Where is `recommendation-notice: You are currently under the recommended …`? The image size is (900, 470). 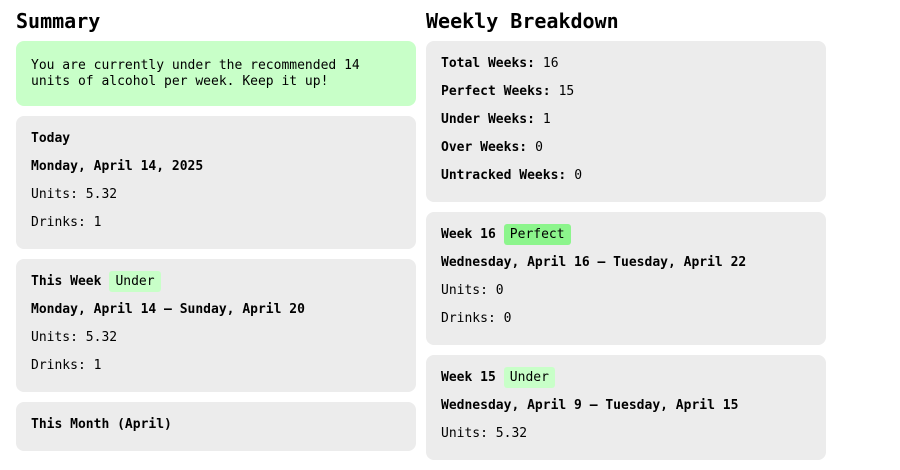
recommendation-notice: You are currently under the recommended … is located at coordinates (216, 73).